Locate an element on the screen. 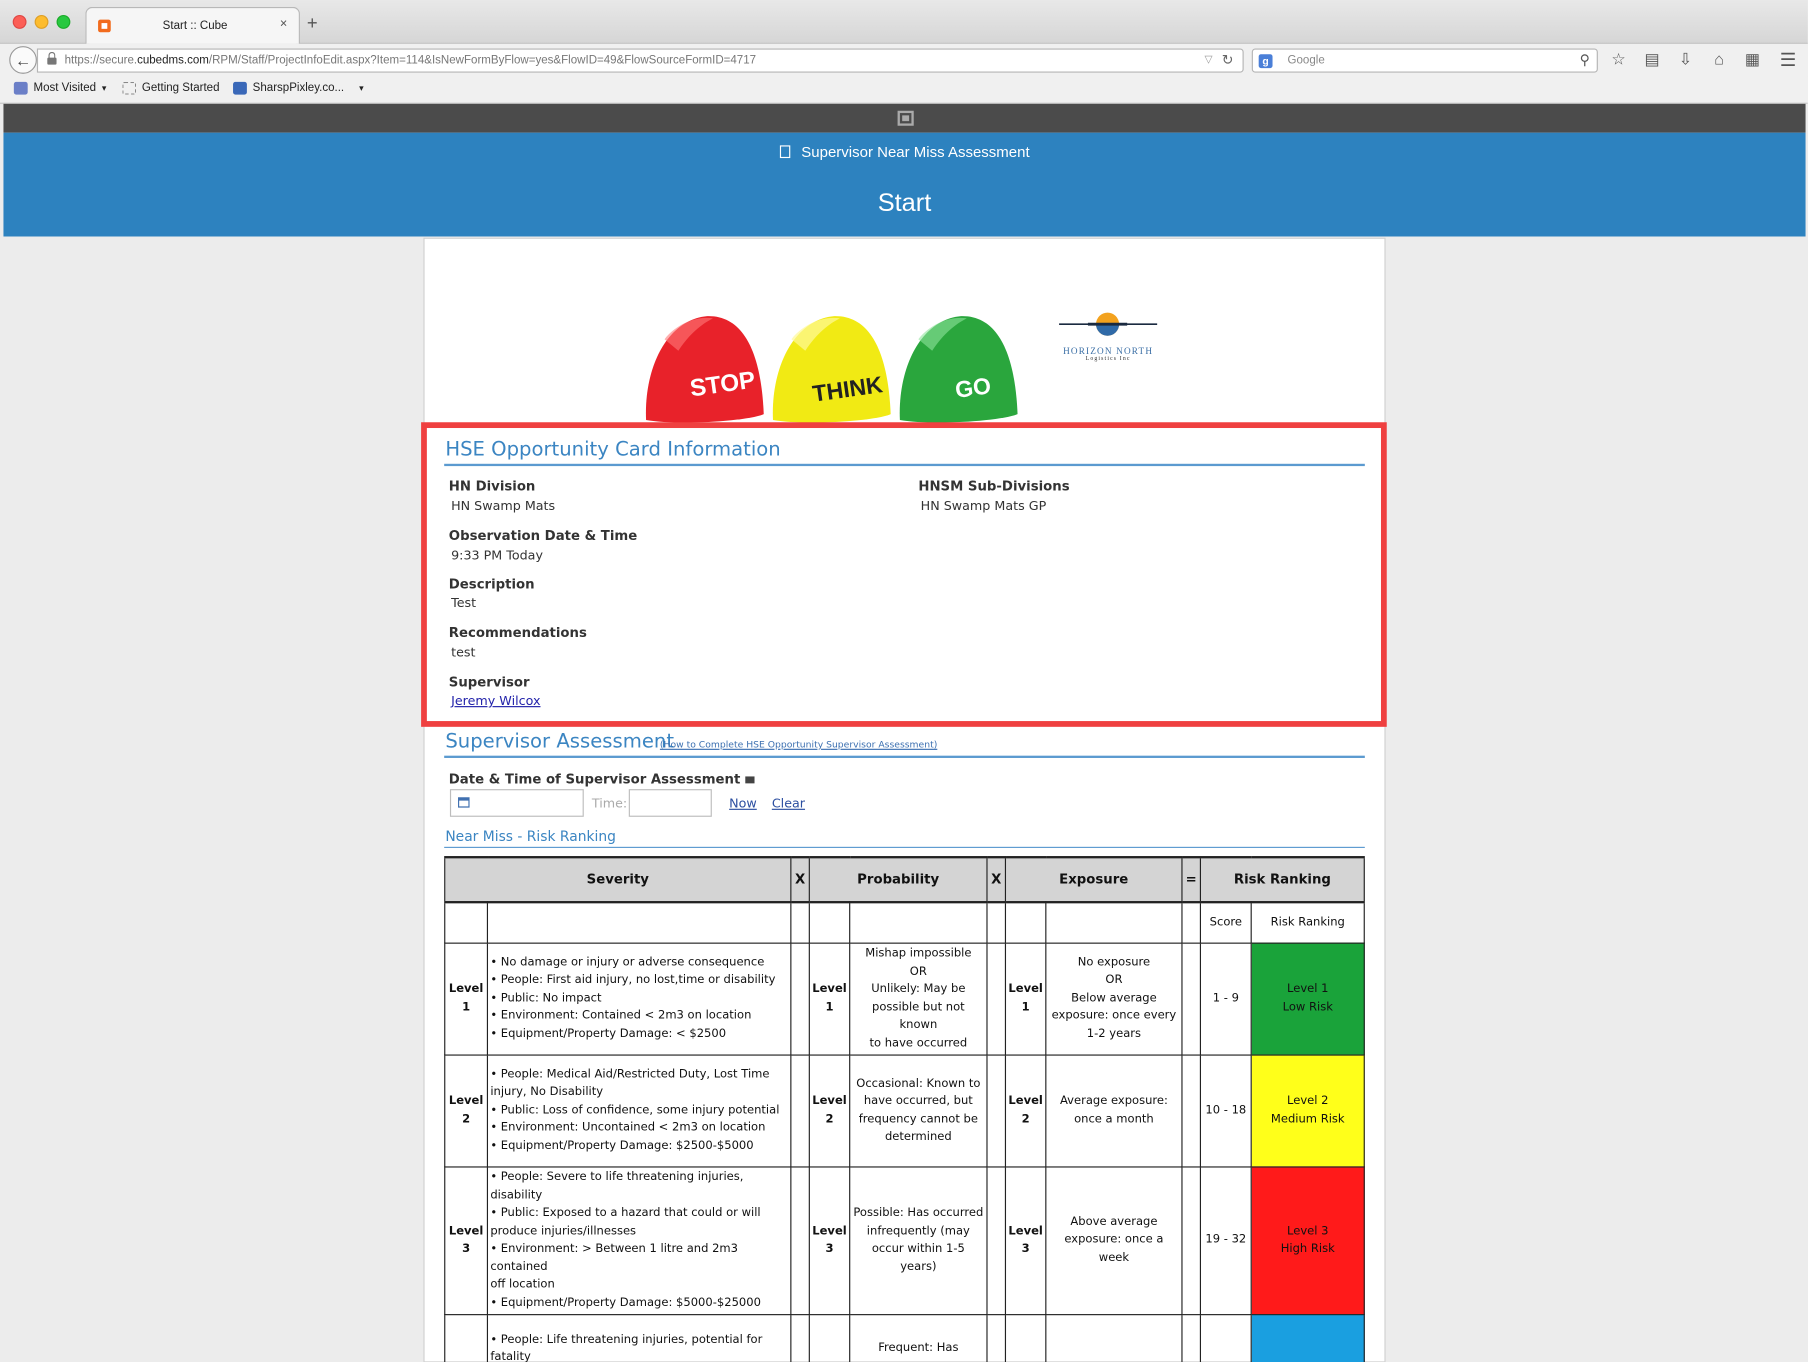  go-hat: GO is located at coordinates (958, 369).